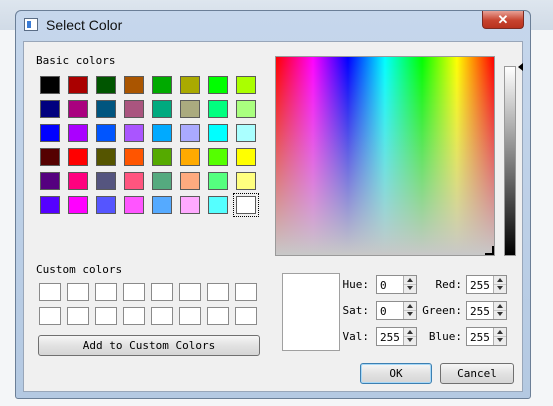  Describe the element at coordinates (410, 288) in the screenshot. I see `hue-down-arrow-icon` at that location.